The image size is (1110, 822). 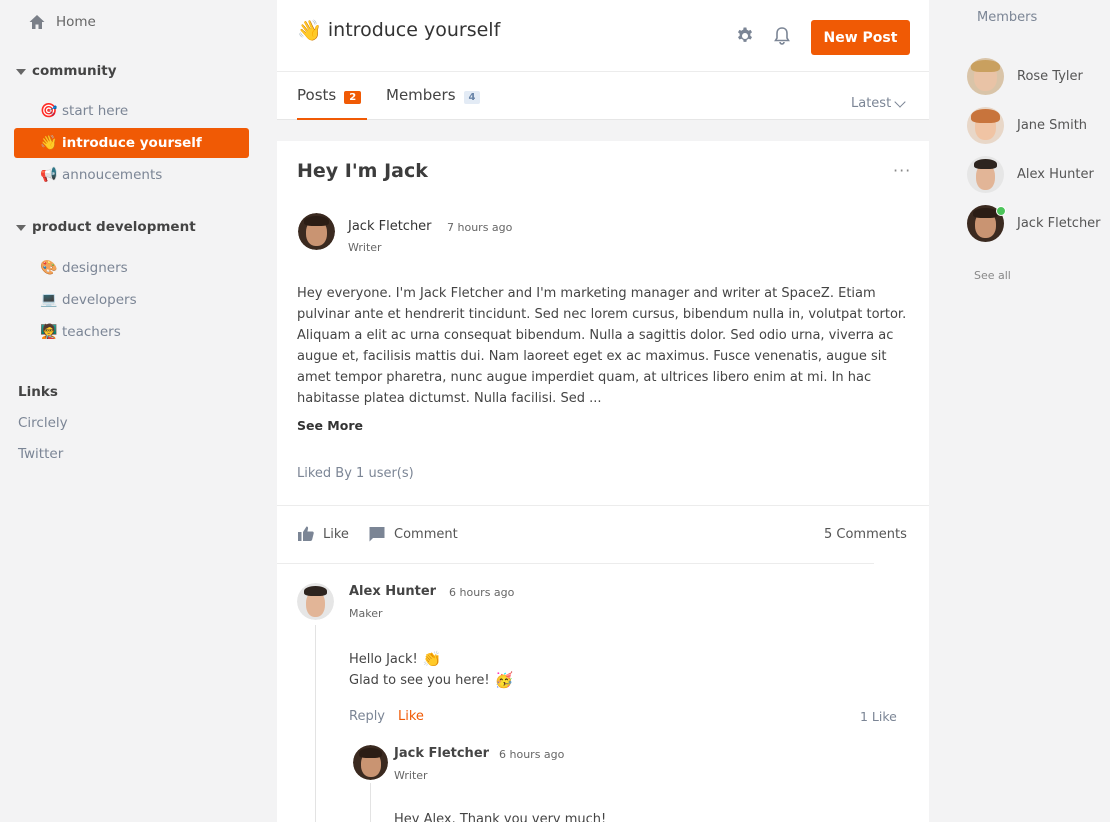 I want to click on comment-like-count: 1 Like, so click(x=878, y=716).